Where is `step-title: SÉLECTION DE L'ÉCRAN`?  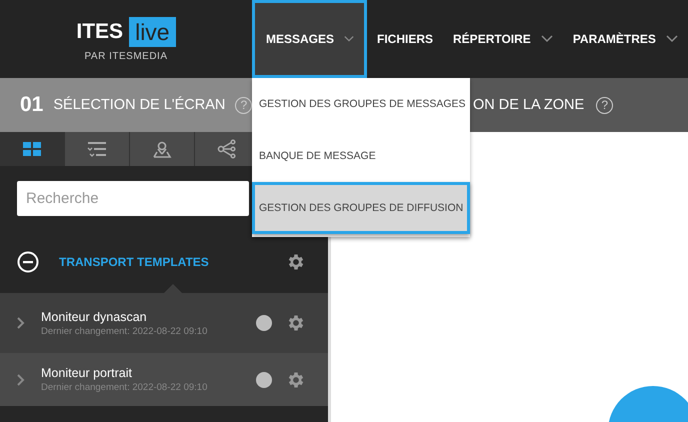
step-title: SÉLECTION DE L'ÉCRAN is located at coordinates (139, 105).